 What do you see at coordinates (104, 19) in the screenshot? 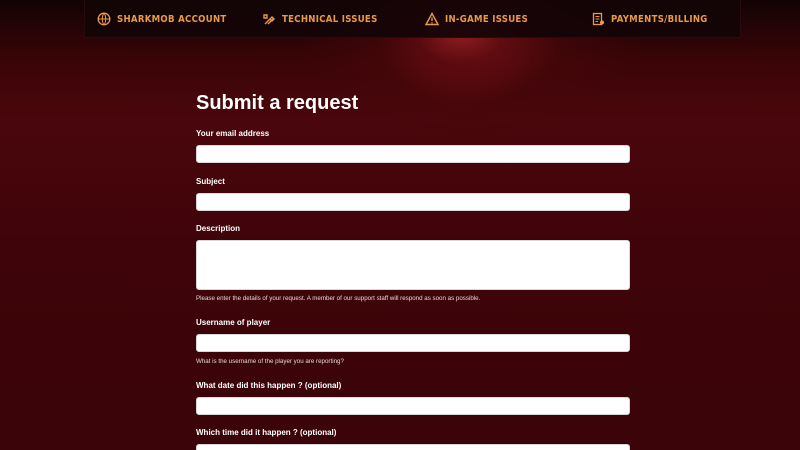
I see `globe-icon` at bounding box center [104, 19].